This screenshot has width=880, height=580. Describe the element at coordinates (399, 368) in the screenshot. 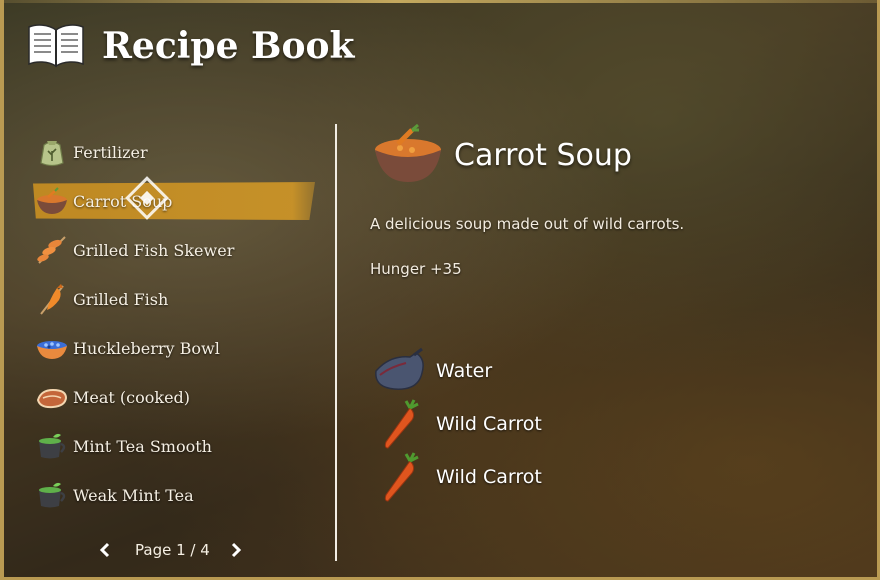

I see `water-skin-icon` at that location.